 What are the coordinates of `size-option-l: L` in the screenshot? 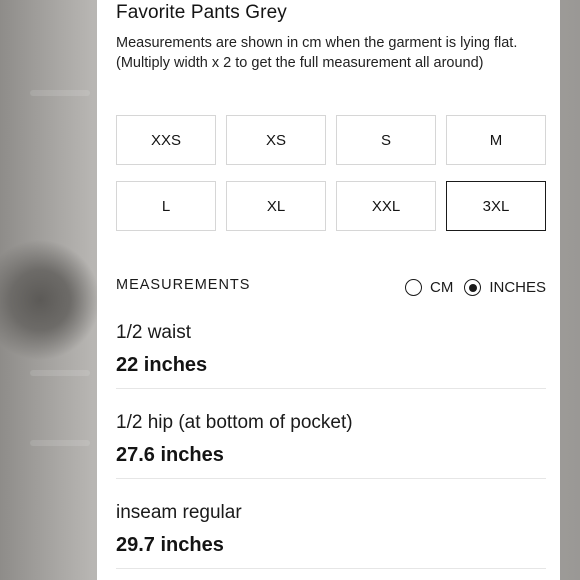 It's located at (166, 206).